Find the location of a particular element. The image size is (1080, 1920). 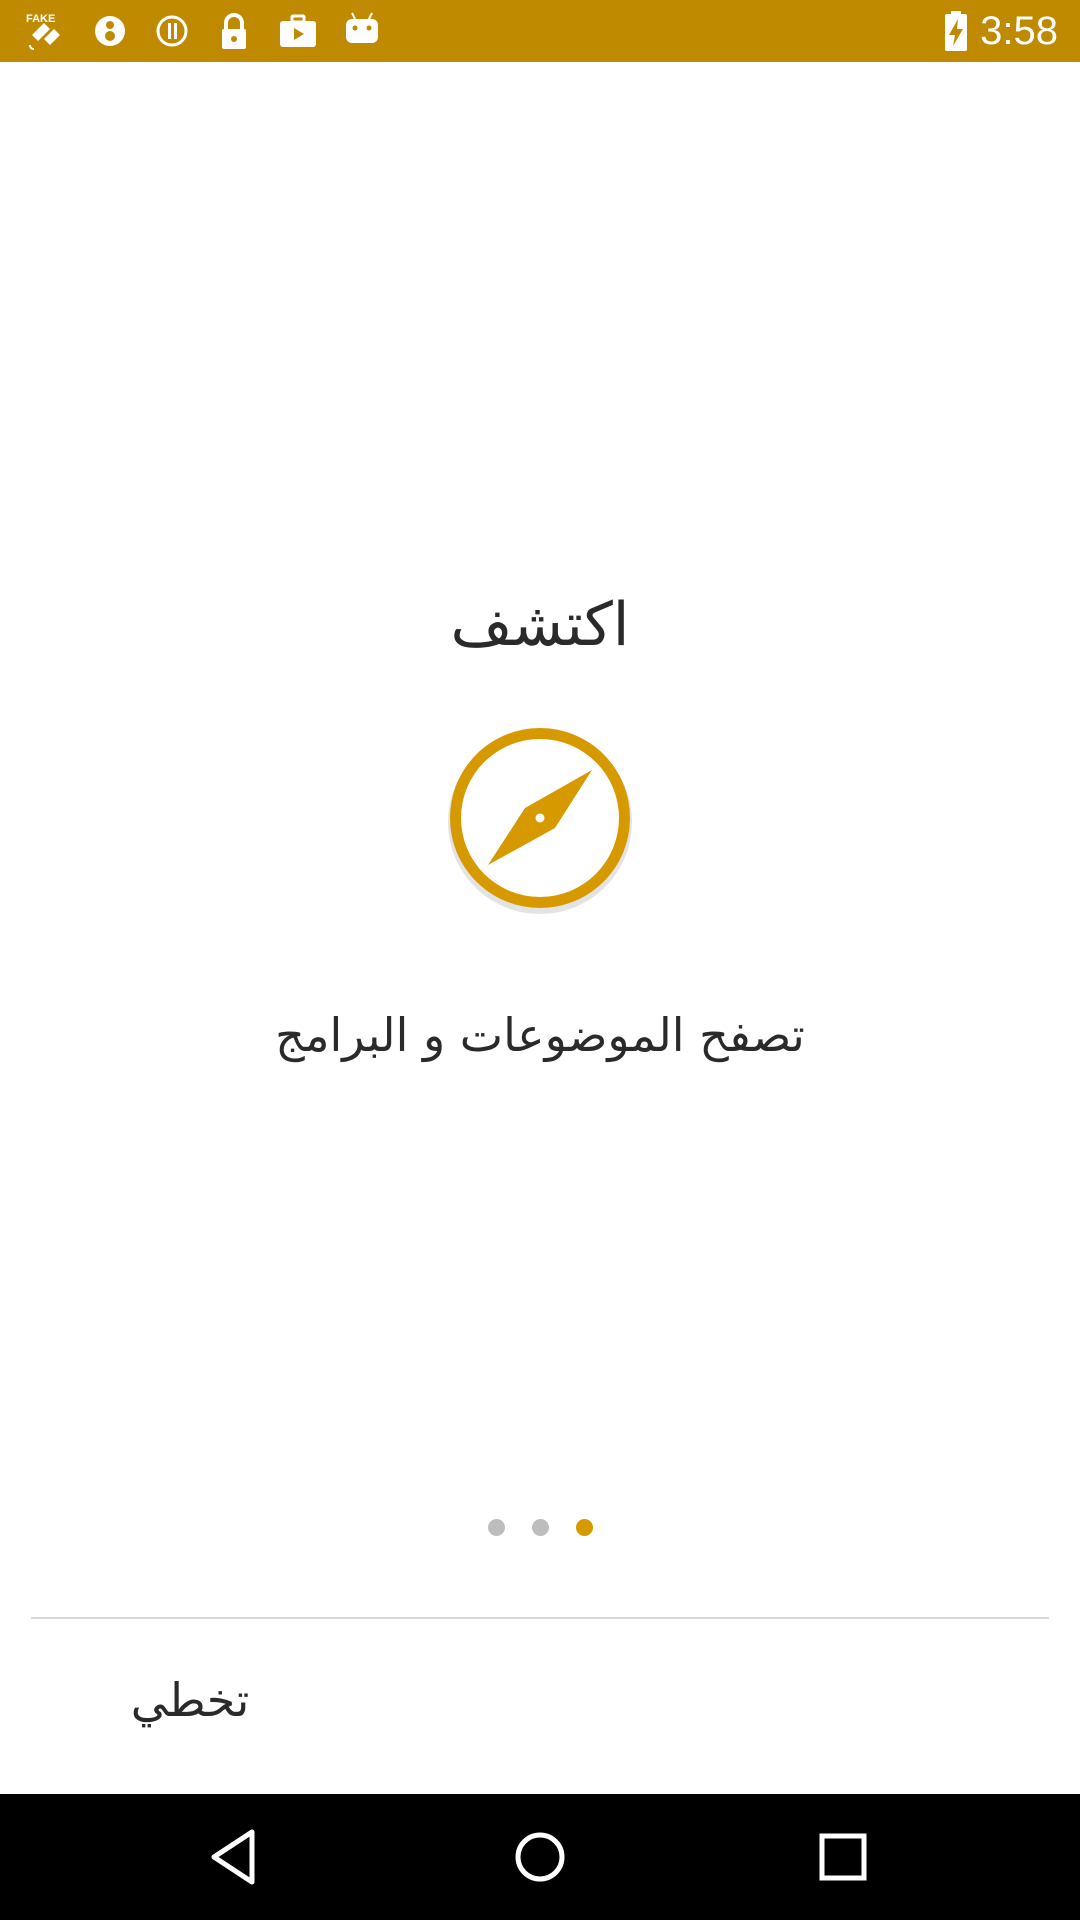

home-icon is located at coordinates (540, 1857).